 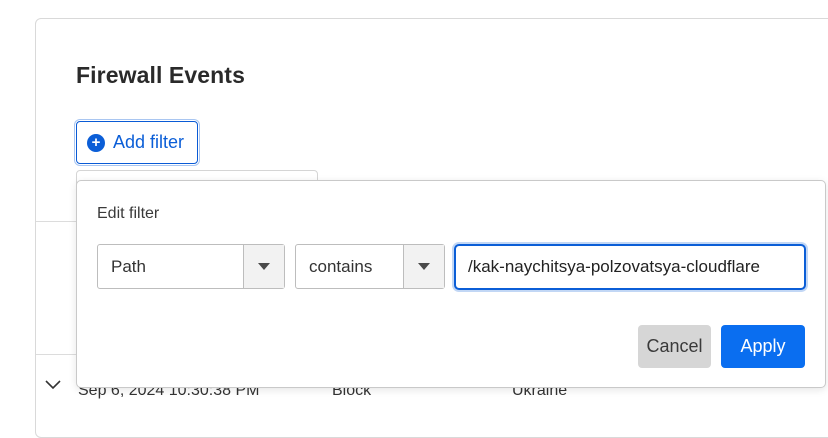 I want to click on field-select-toggle, so click(x=263, y=266).